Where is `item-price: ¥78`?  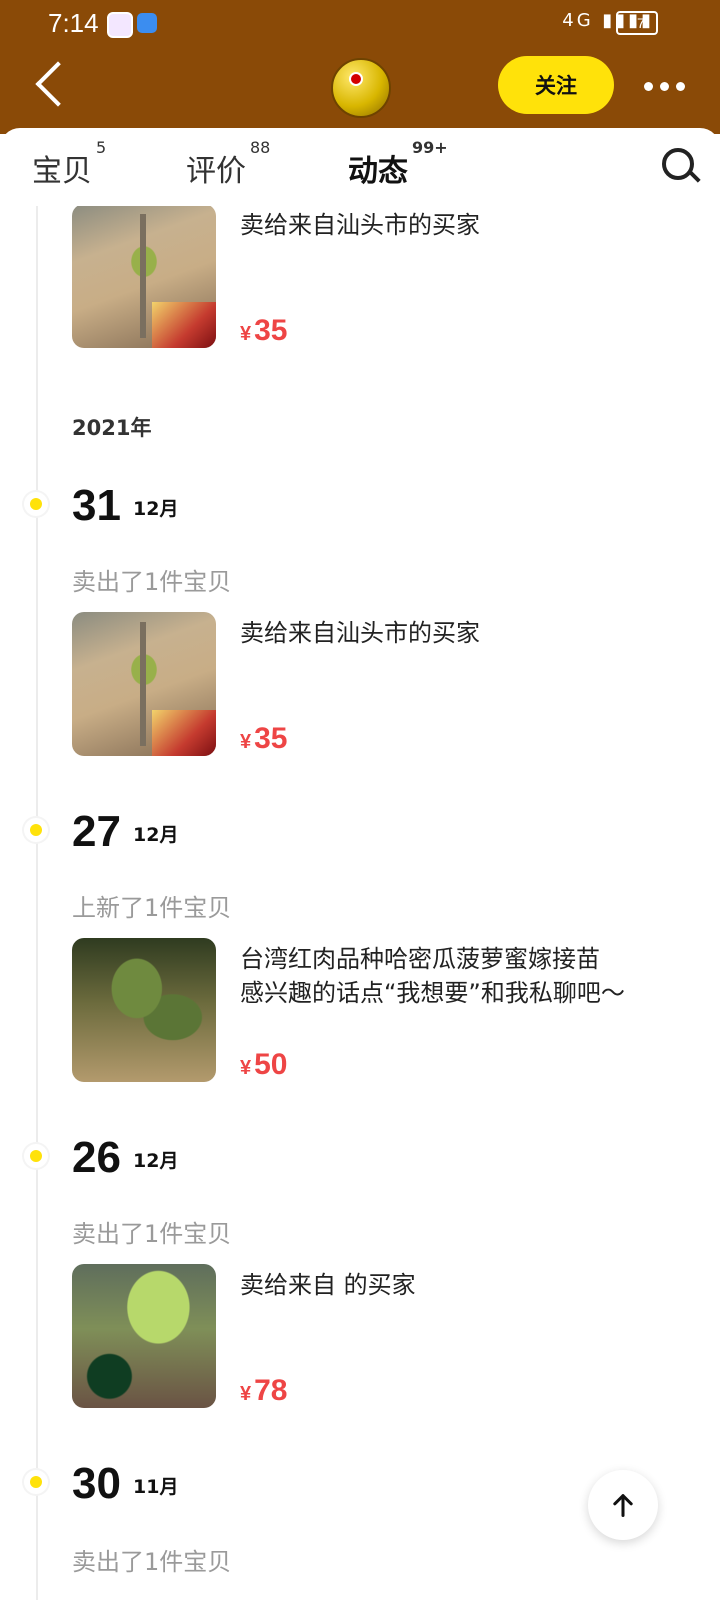
item-price: ¥78 is located at coordinates (264, 1390).